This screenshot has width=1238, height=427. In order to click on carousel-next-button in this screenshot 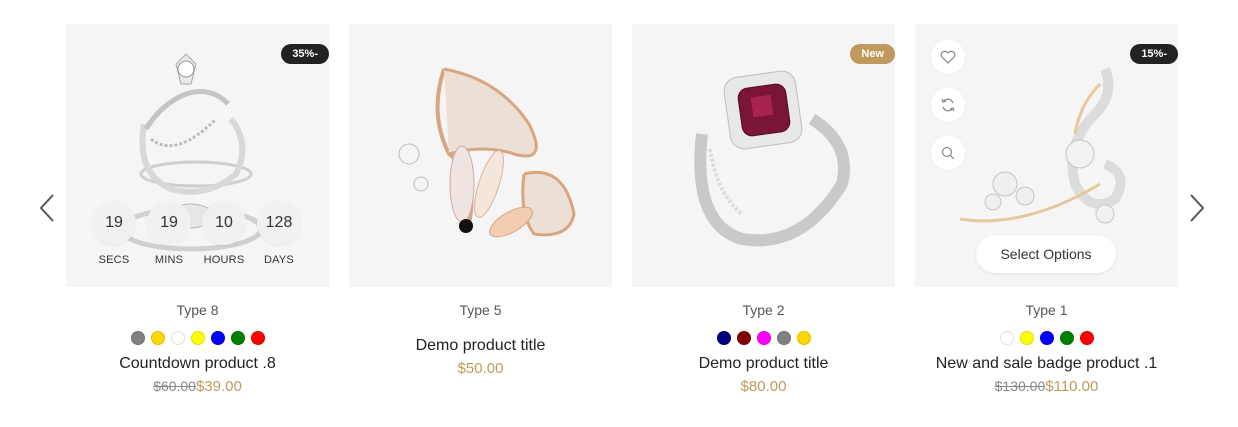, I will do `click(1197, 208)`.